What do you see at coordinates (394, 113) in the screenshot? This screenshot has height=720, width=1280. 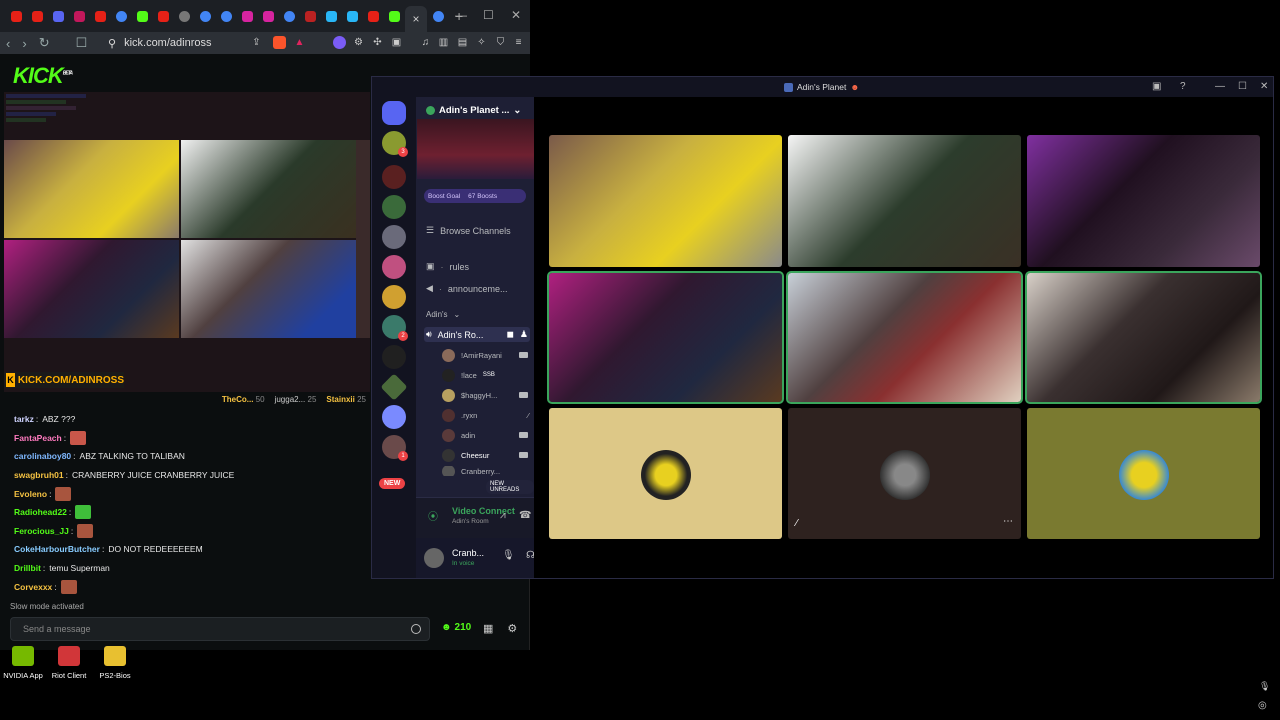 I see `direct-messages-icon` at bounding box center [394, 113].